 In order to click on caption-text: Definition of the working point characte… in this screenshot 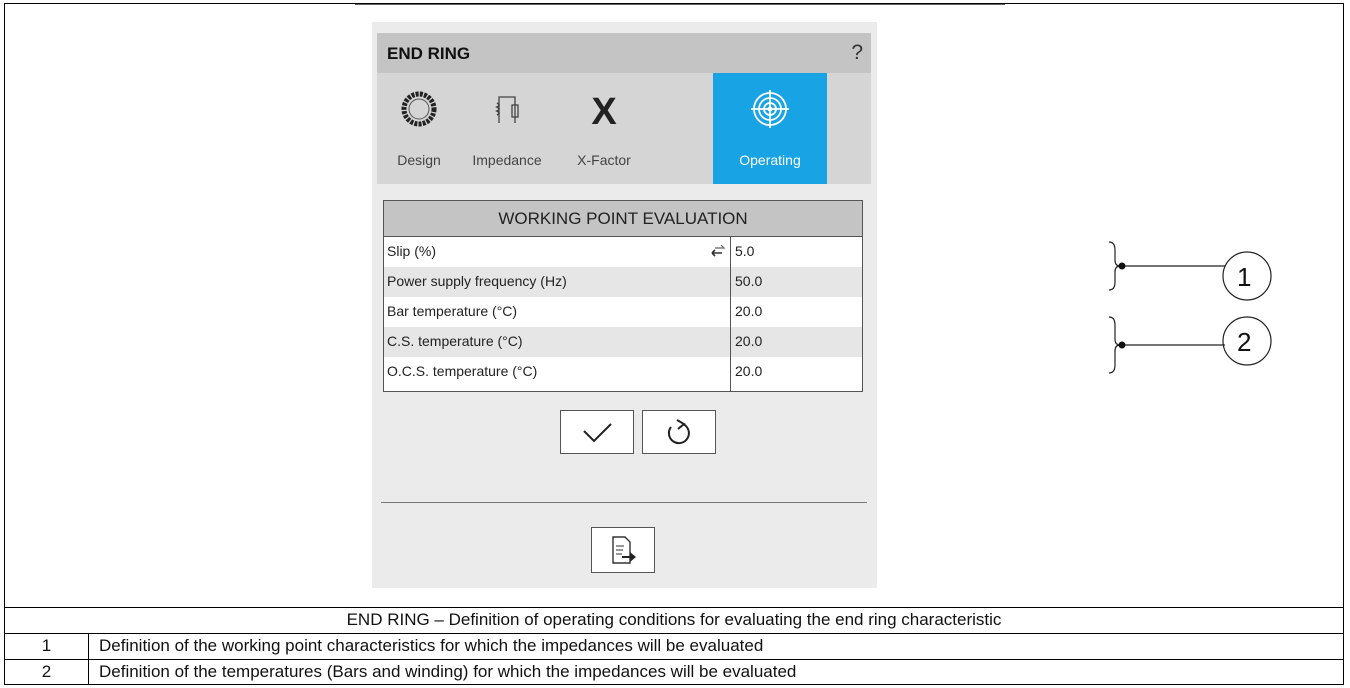, I will do `click(431, 645)`.